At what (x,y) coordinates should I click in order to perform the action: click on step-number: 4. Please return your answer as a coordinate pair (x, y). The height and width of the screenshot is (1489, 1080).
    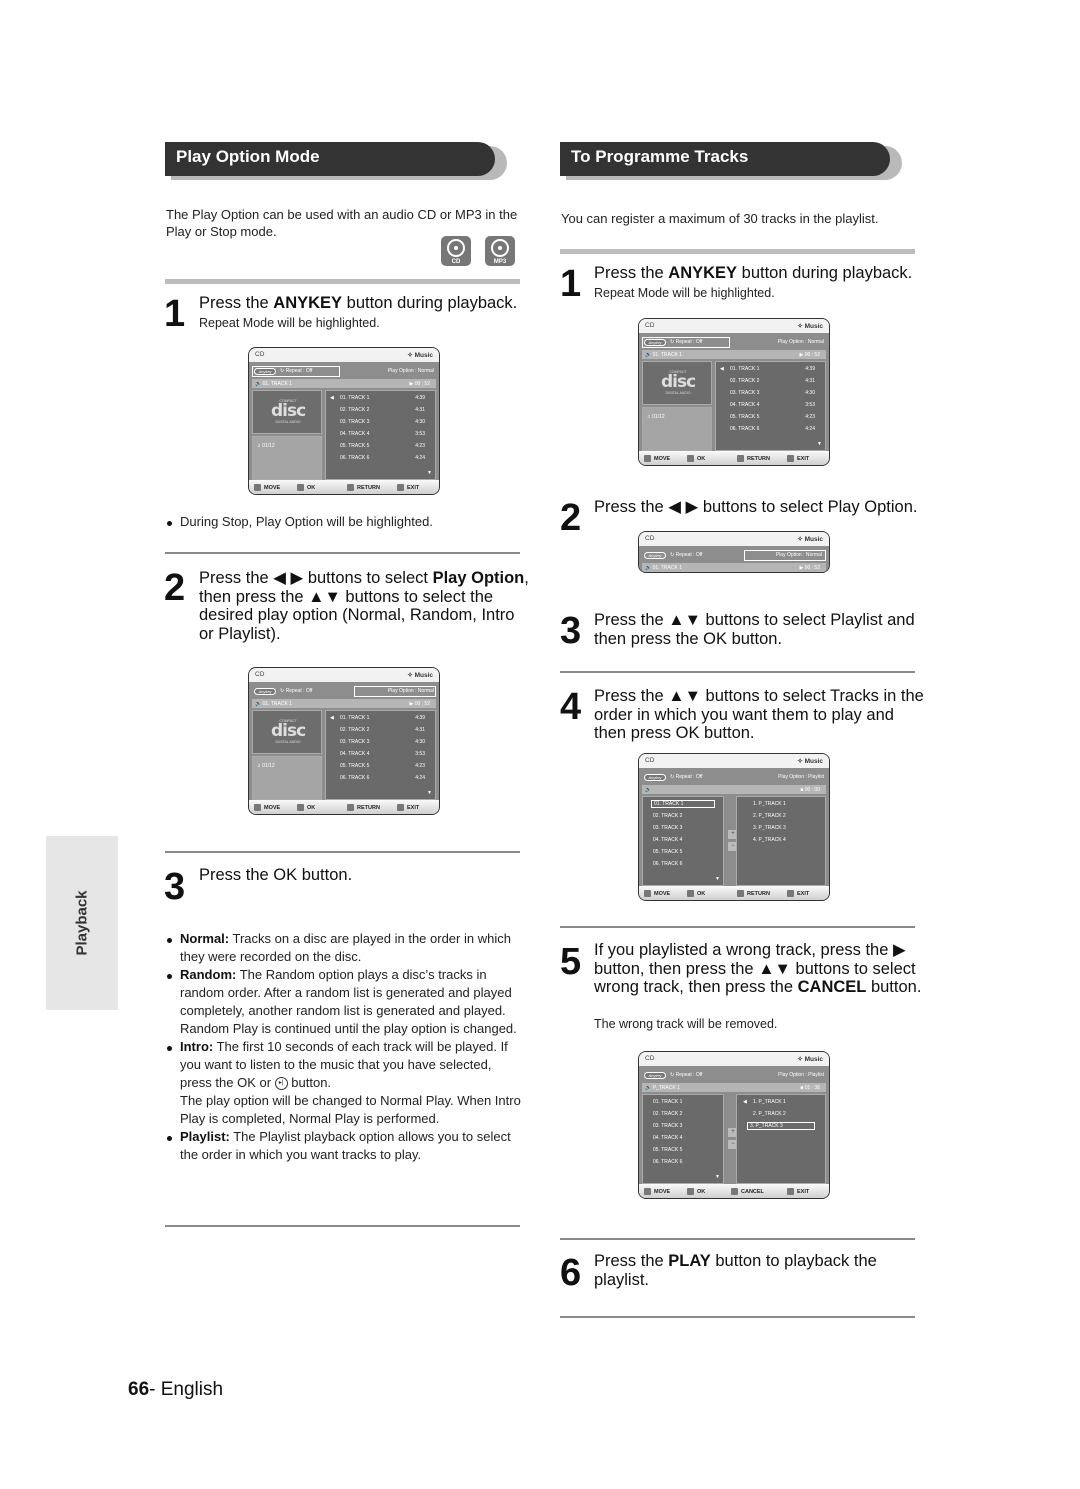
    Looking at the image, I should click on (571, 707).